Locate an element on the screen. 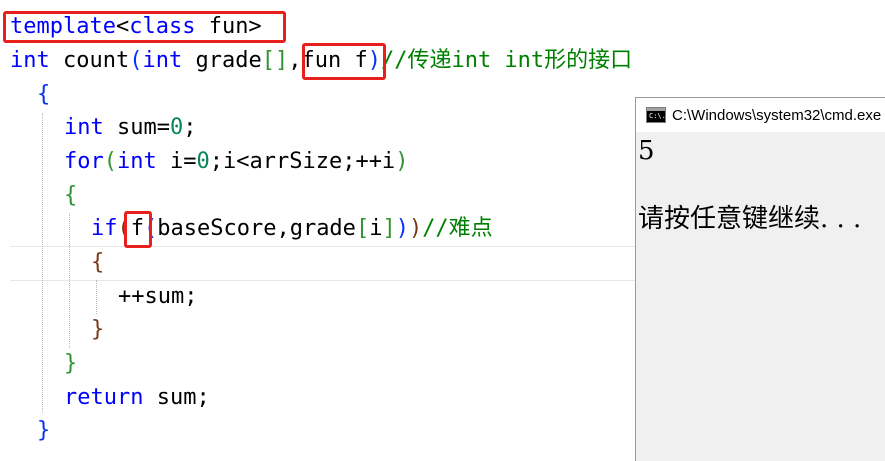 This screenshot has height=461, width=885. code-line-6: { is located at coordinates (70, 195).